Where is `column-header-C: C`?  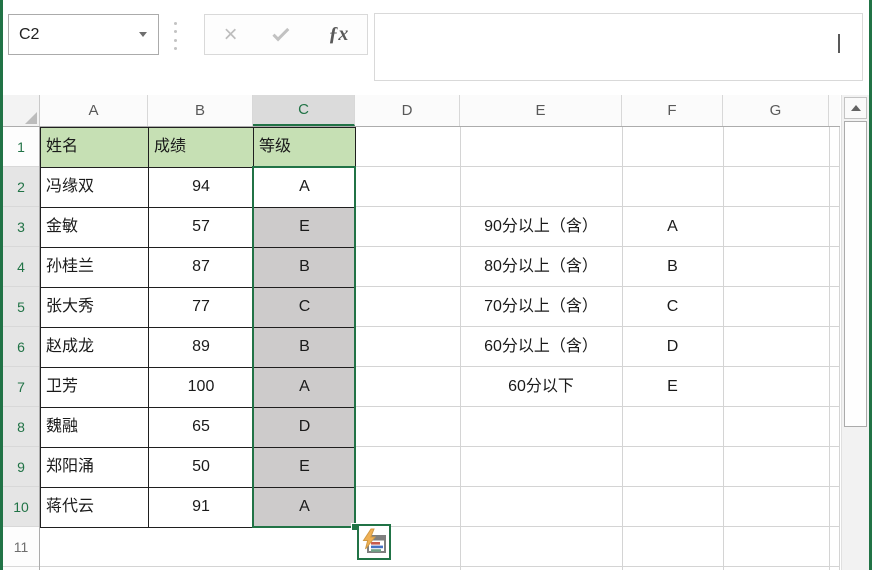
column-header-C: C is located at coordinates (304, 110).